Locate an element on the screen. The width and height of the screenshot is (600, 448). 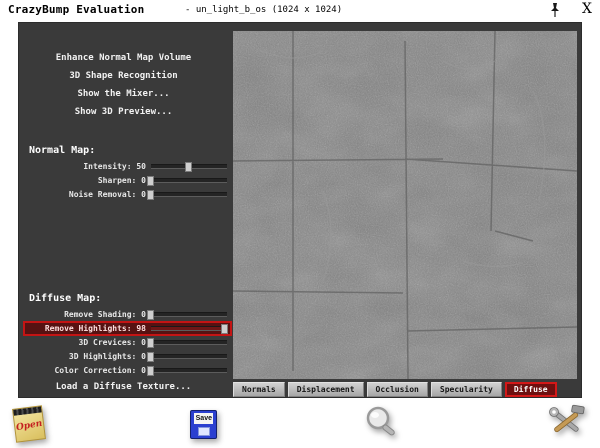
hammer-wrench-icon is located at coordinates (567, 418).